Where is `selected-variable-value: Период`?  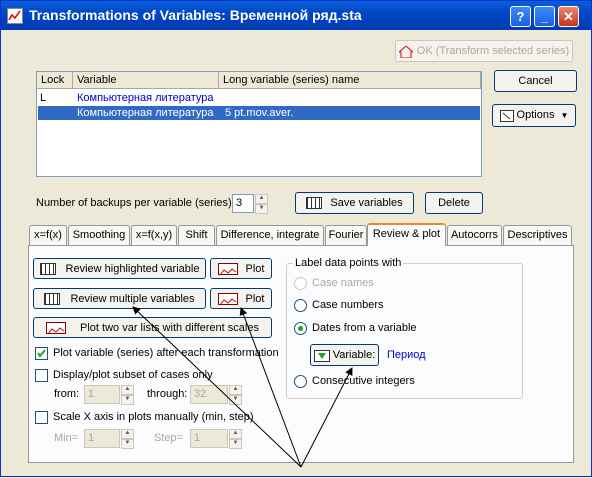
selected-variable-value: Период is located at coordinates (406, 355).